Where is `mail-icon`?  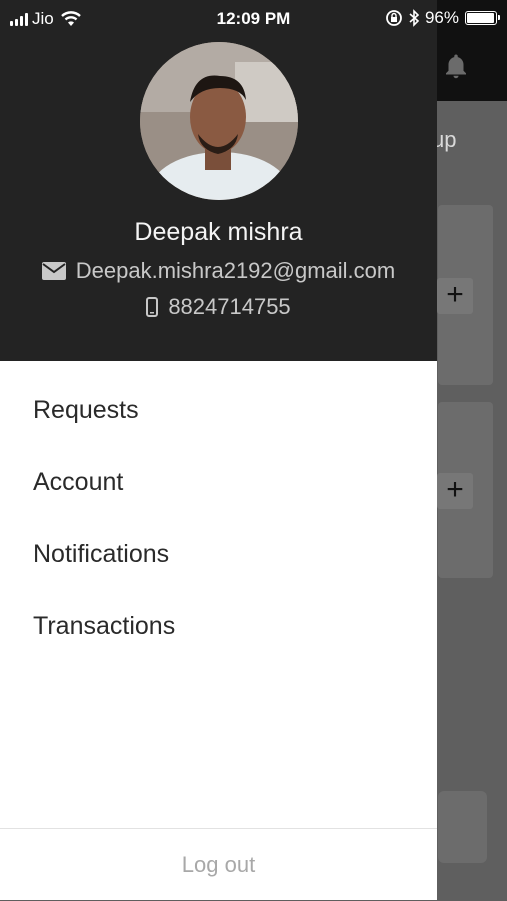
mail-icon is located at coordinates (53, 271).